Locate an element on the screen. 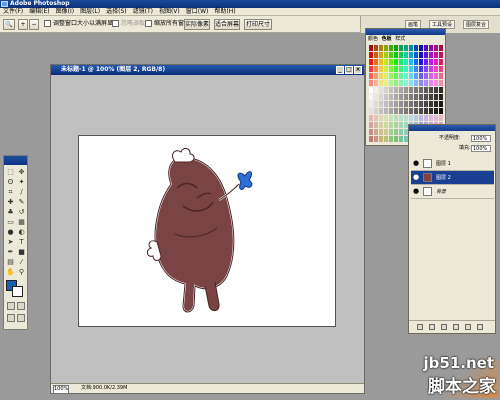  menu-layer: 图层(L) is located at coordinates (90, 11).